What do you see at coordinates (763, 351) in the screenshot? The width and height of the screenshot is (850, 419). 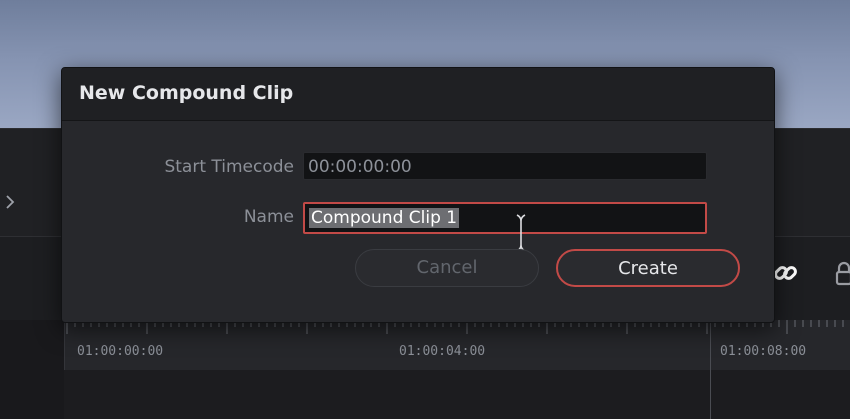 I see `ruler-label: 01:00:08:00` at bounding box center [763, 351].